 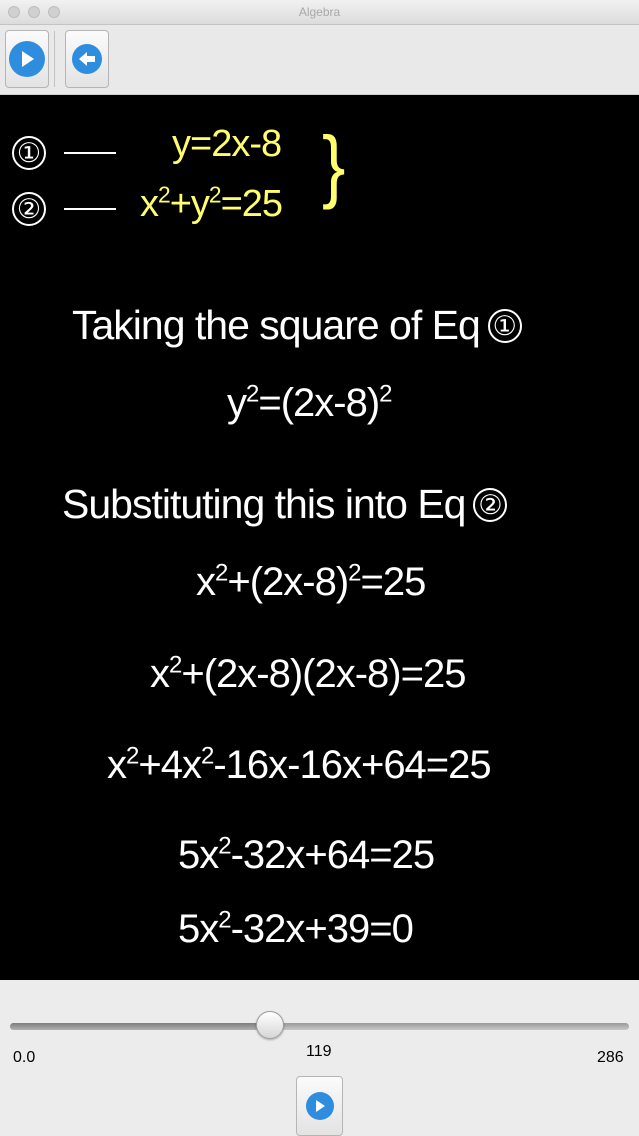 I want to click on slider-max-label: 286, so click(x=610, y=1057).